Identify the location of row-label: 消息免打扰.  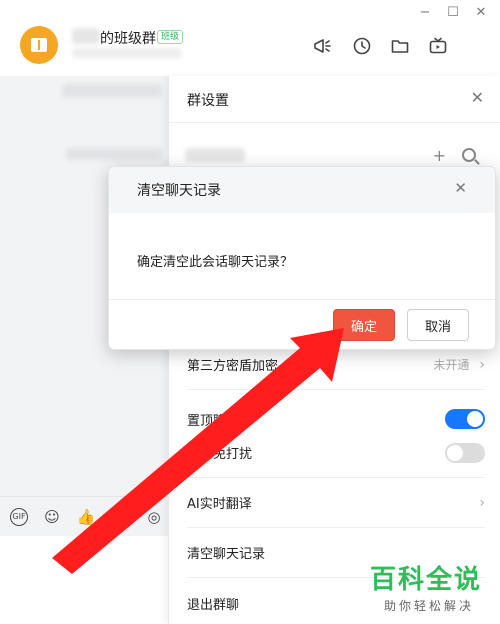
(220, 454).